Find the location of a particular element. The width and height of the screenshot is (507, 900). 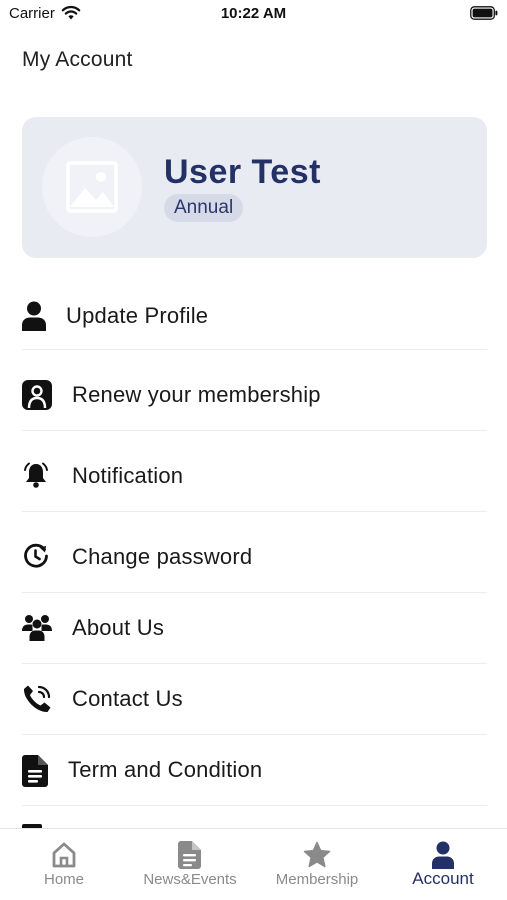

avatar is located at coordinates (92, 187).